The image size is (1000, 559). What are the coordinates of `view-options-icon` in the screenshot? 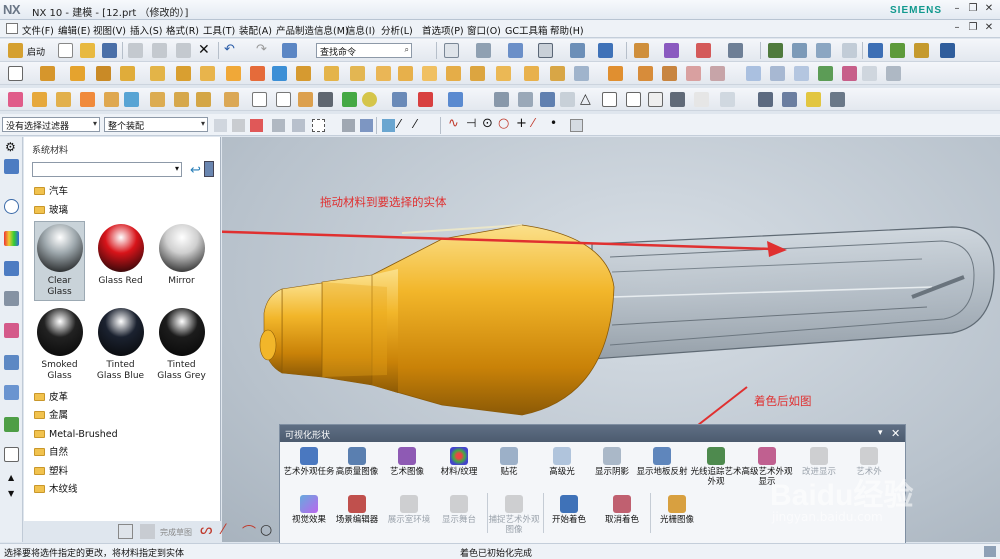 It's located at (209, 169).